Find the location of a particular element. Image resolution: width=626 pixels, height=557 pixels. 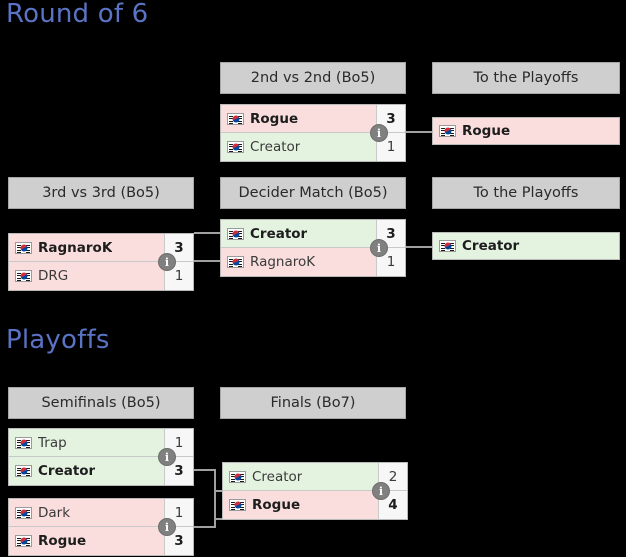

header-to-the-playoffs-2: To the Playoffs is located at coordinates (526, 193).